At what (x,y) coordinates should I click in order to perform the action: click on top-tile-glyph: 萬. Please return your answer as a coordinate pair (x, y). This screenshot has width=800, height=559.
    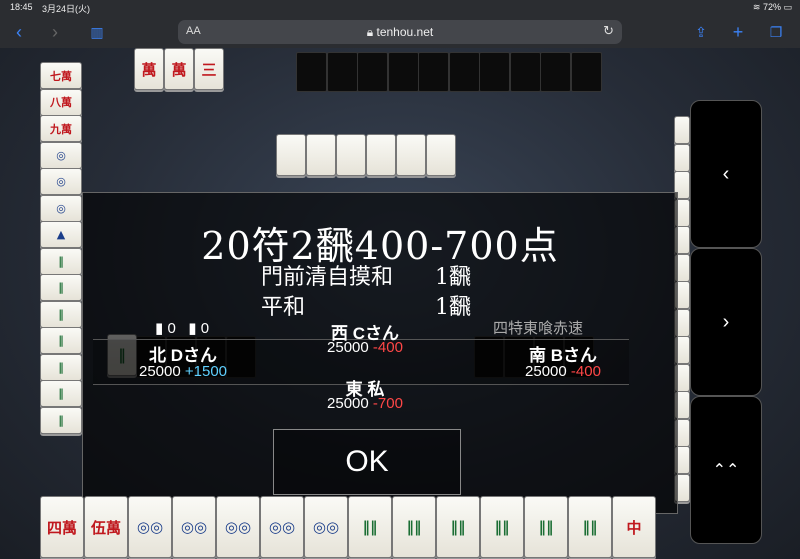
    Looking at the image, I should click on (179, 69).